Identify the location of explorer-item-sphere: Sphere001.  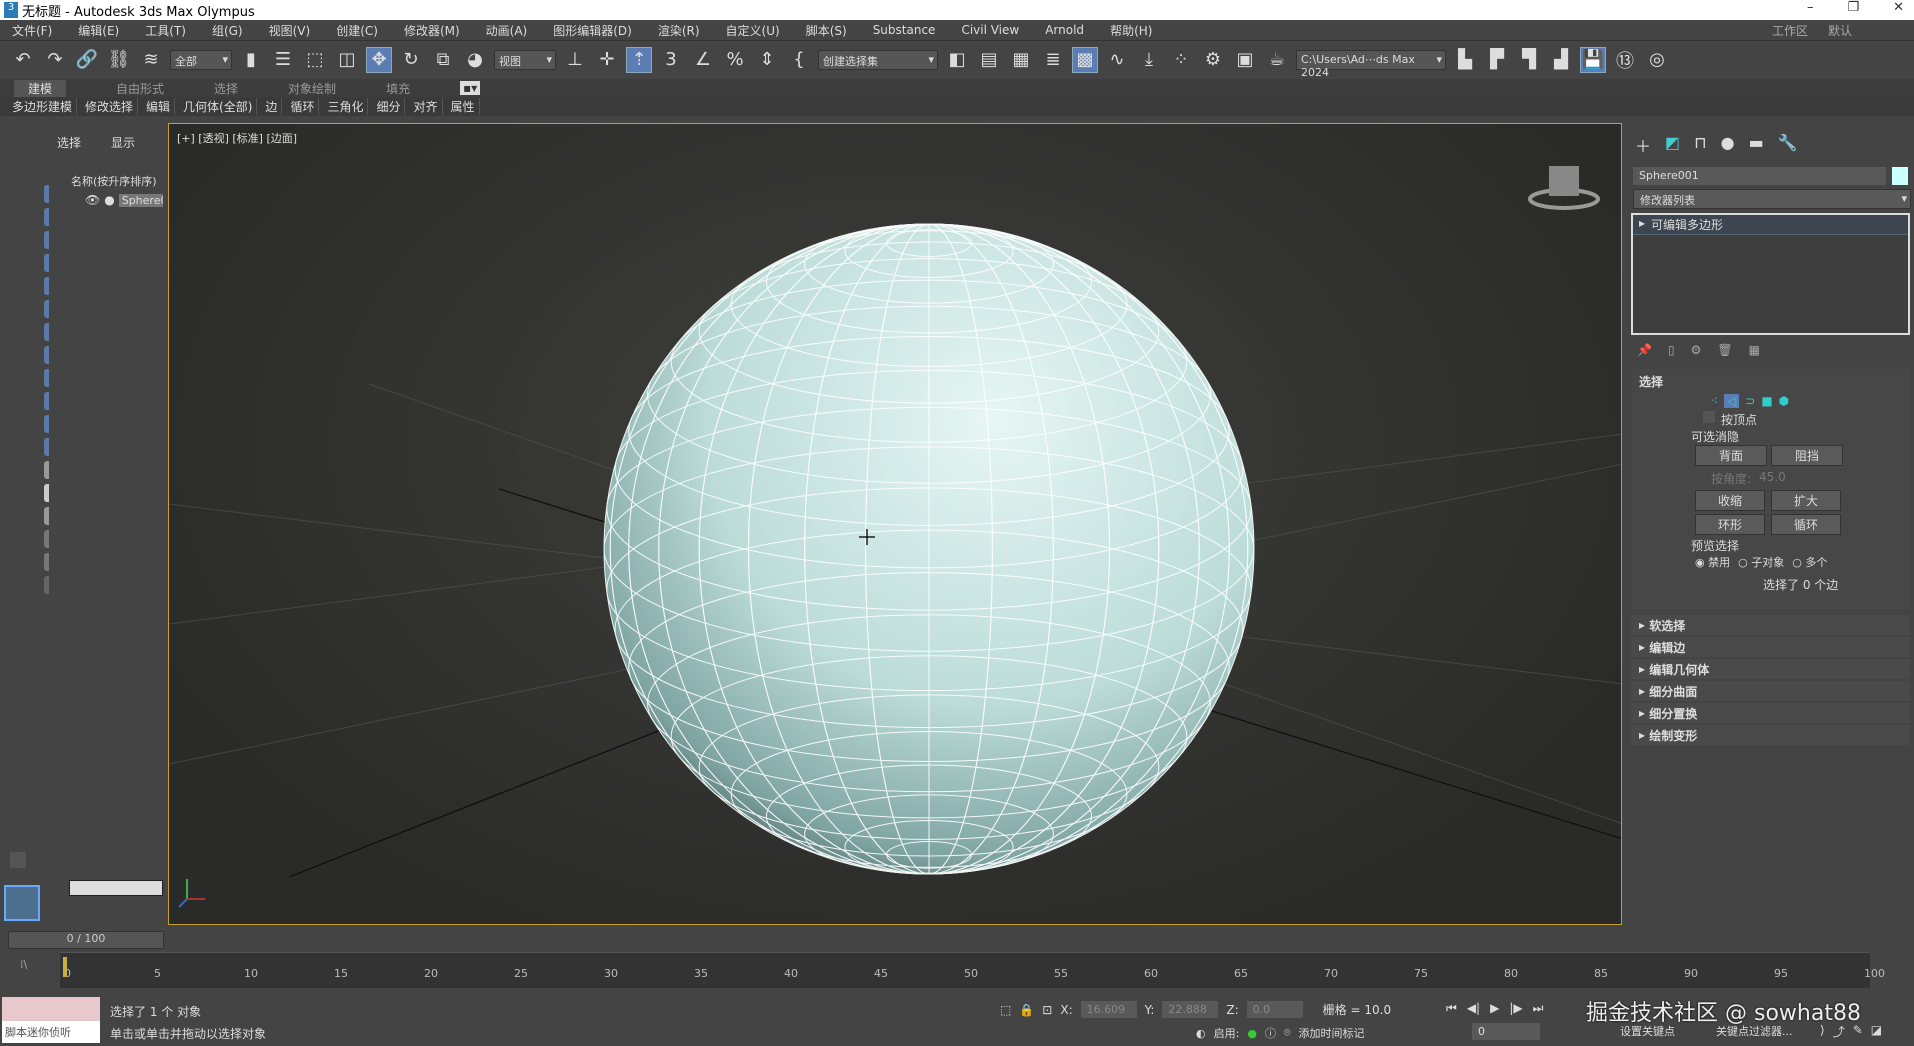
(140, 200).